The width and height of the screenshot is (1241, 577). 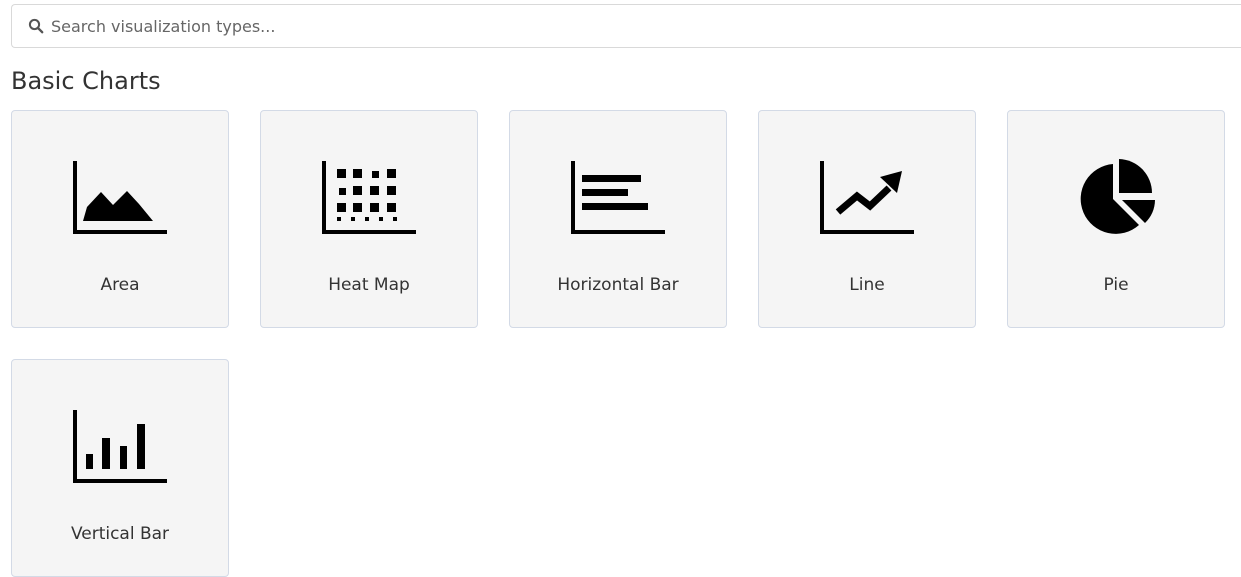 What do you see at coordinates (120, 534) in the screenshot?
I see `viz-card-label: Vertical Bar` at bounding box center [120, 534].